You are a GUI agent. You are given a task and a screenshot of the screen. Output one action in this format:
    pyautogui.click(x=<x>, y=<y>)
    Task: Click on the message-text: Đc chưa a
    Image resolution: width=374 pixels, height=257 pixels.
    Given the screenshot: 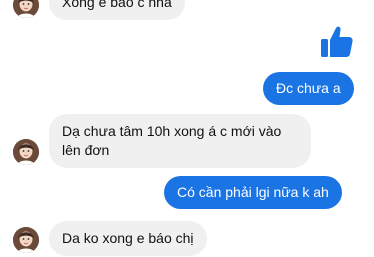 What is the action you would take?
    pyautogui.click(x=308, y=88)
    